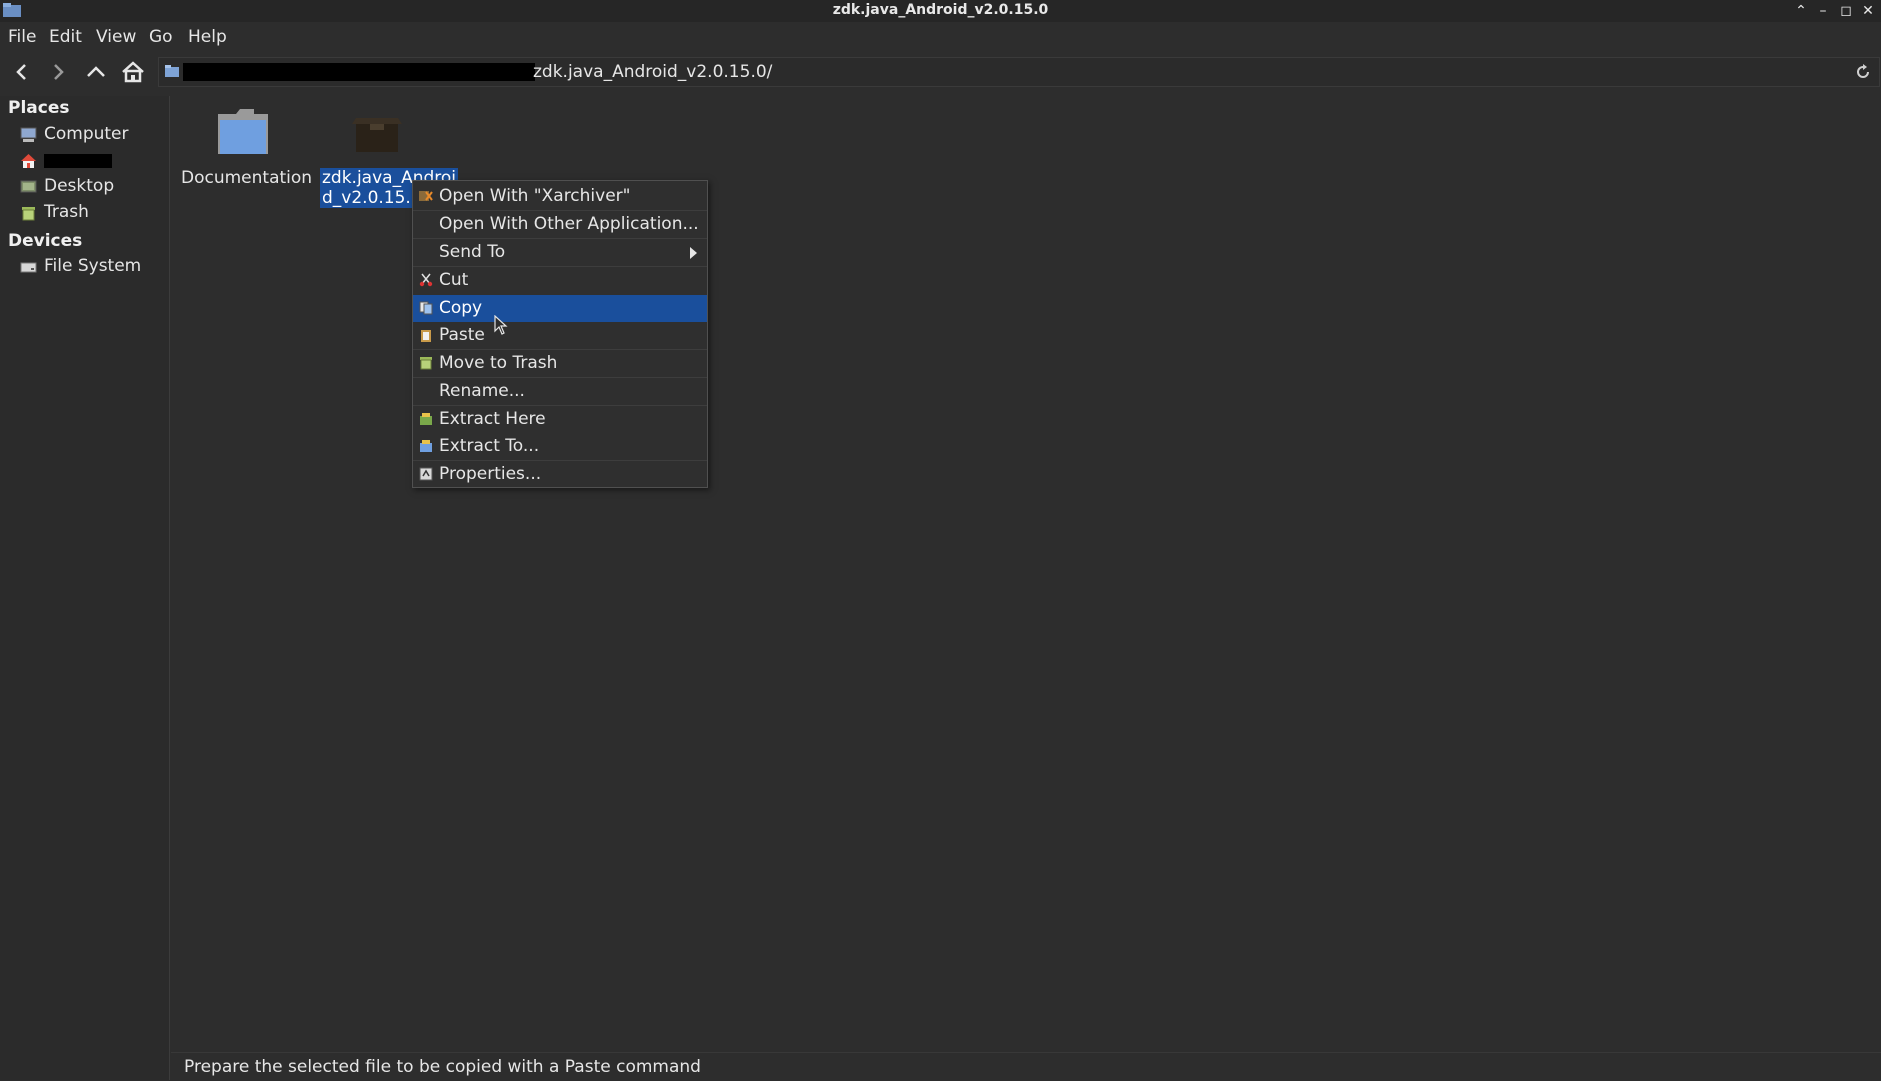 The height and width of the screenshot is (1081, 1881). Describe the element at coordinates (462, 335) in the screenshot. I see `menu-item-label: Paste` at that location.